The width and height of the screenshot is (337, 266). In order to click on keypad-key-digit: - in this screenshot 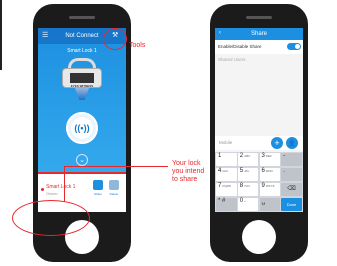, I will do `click(284, 156)`.